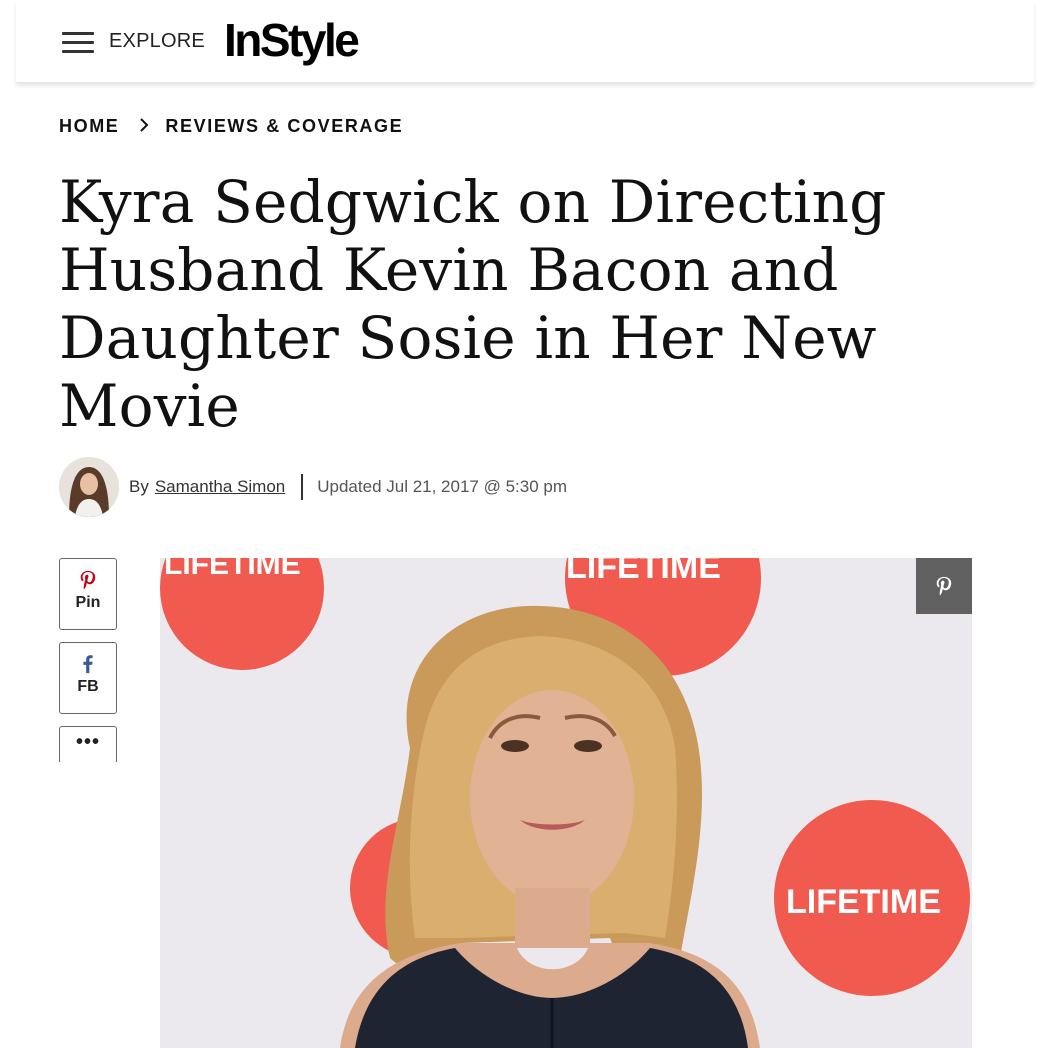 The height and width of the screenshot is (1048, 1048). What do you see at coordinates (89, 126) in the screenshot?
I see `breadcrumb-home: HOME` at bounding box center [89, 126].